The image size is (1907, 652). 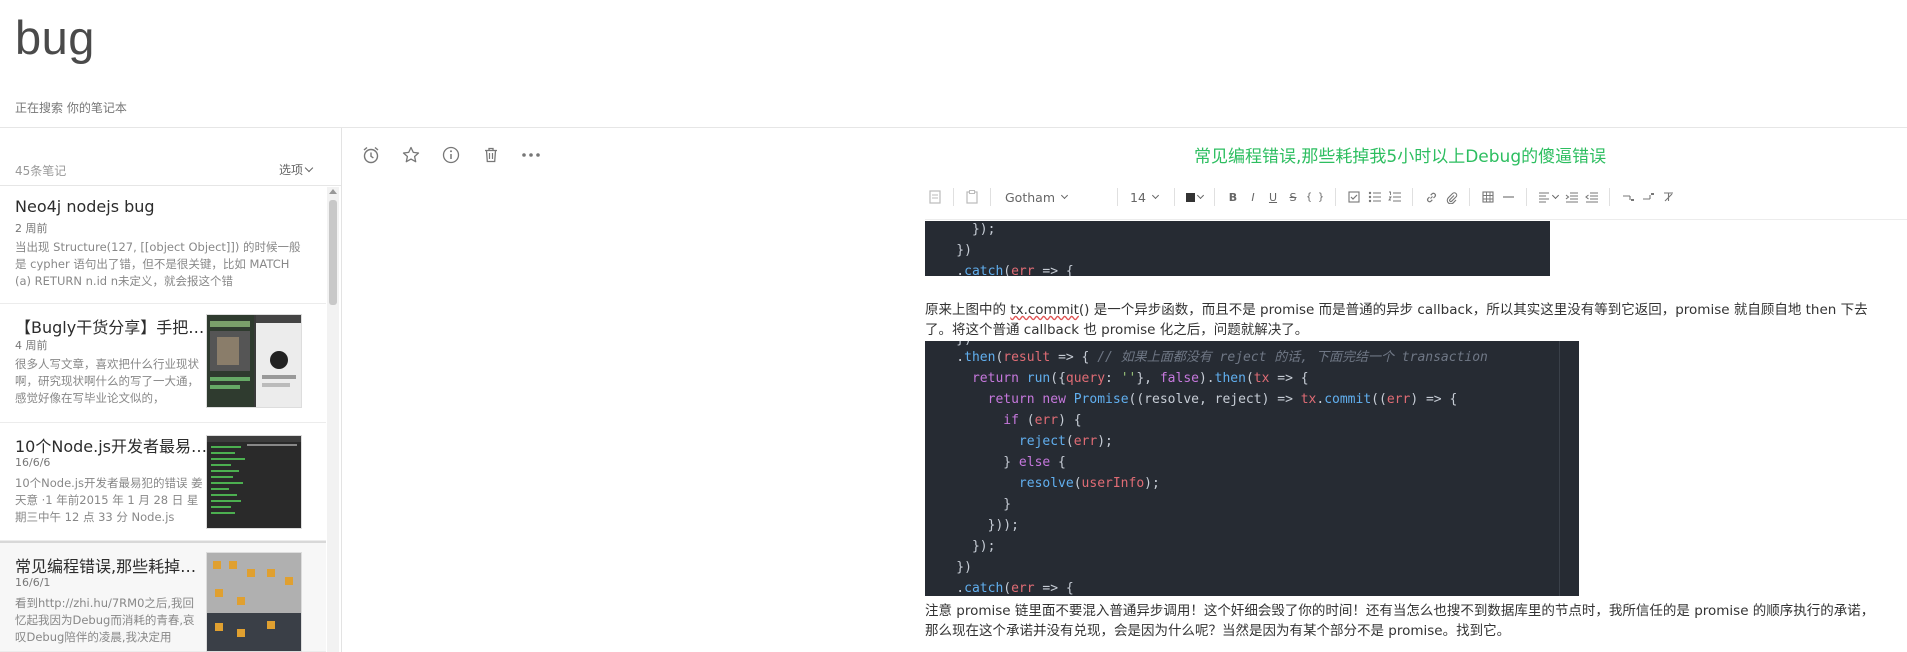 What do you see at coordinates (1416, 219) in the screenshot?
I see `toolbar-divider-line` at bounding box center [1416, 219].